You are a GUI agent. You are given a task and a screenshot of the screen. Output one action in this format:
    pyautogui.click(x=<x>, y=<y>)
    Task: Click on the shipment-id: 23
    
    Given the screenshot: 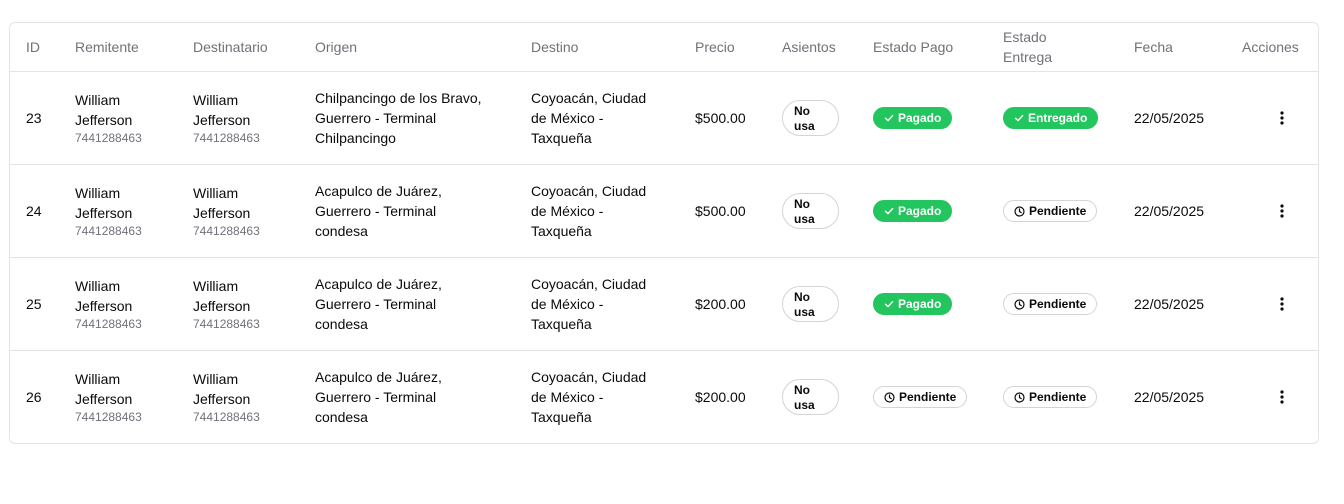 What is the action you would take?
    pyautogui.click(x=34, y=118)
    